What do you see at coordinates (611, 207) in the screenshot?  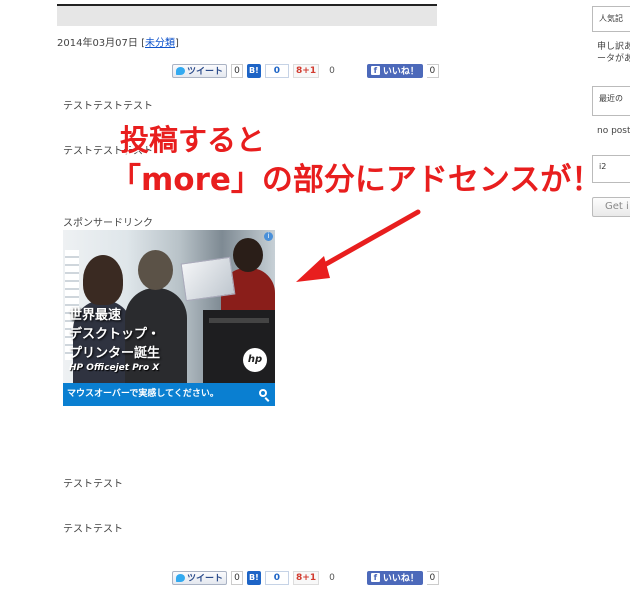 I see `get-button: Get i` at bounding box center [611, 207].